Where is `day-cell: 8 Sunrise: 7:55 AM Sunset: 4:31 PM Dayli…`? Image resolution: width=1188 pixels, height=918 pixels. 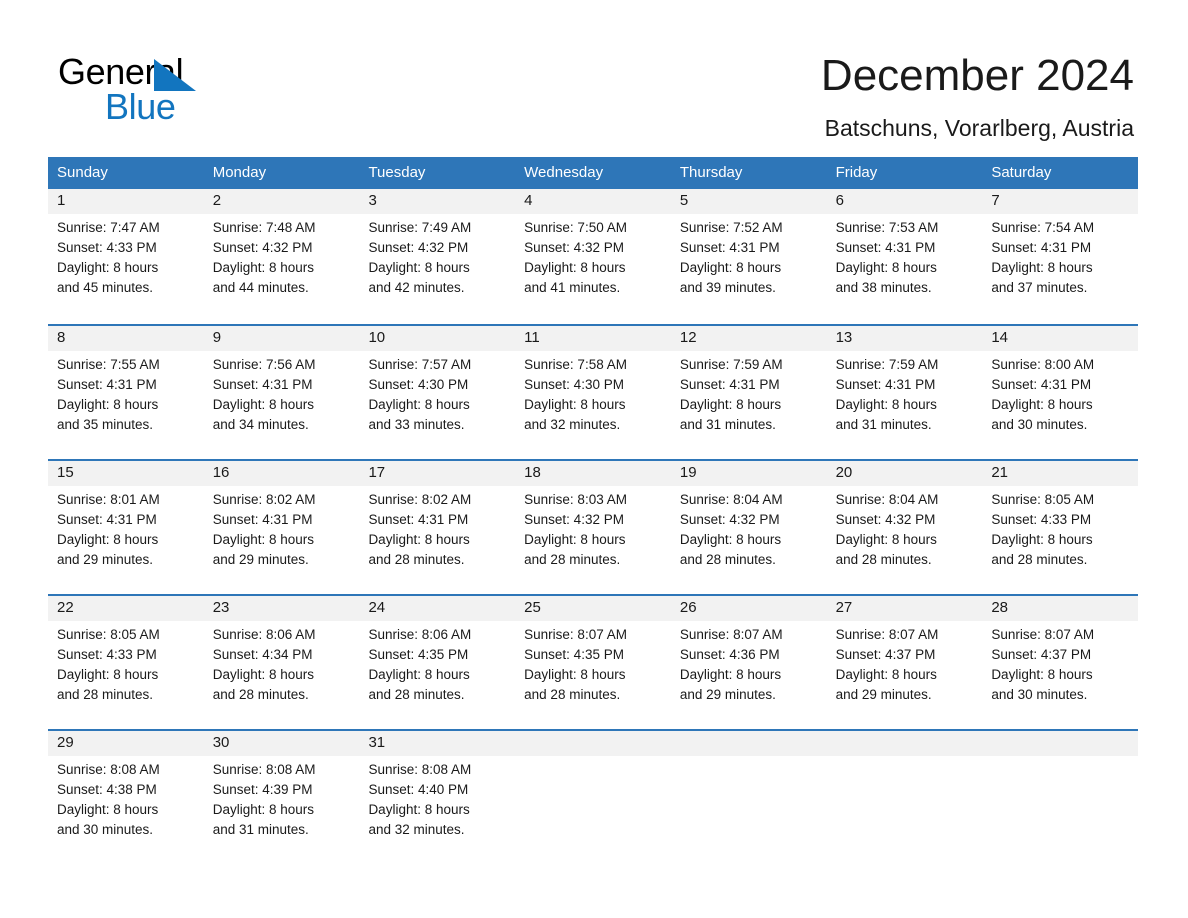
day-cell: 8 Sunrise: 7:55 AM Sunset: 4:31 PM Dayli… is located at coordinates (126, 393).